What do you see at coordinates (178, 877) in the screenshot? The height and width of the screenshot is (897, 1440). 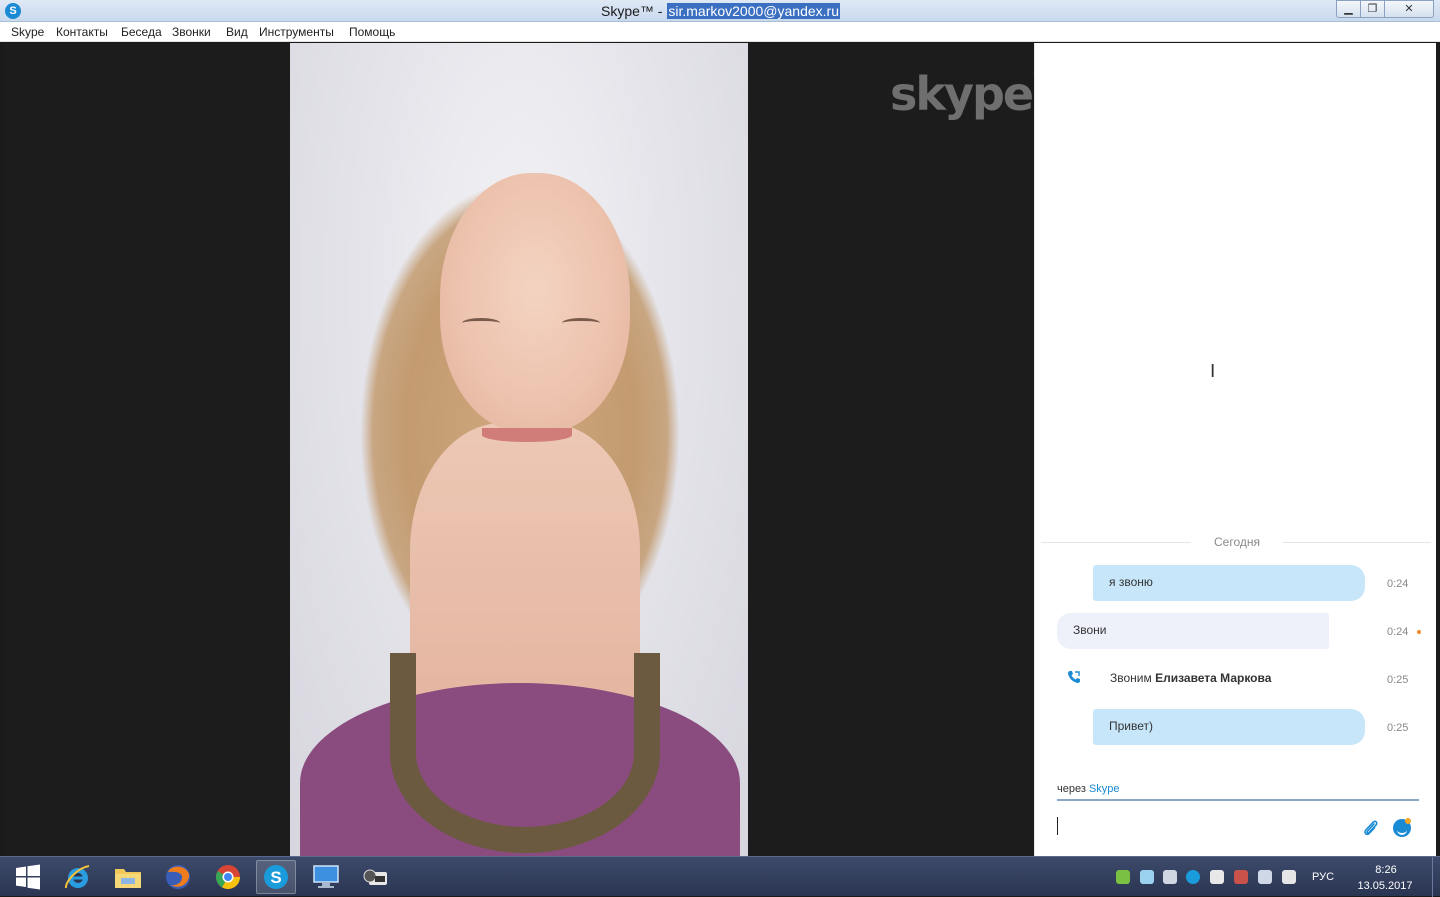 I see `firefox-icon` at bounding box center [178, 877].